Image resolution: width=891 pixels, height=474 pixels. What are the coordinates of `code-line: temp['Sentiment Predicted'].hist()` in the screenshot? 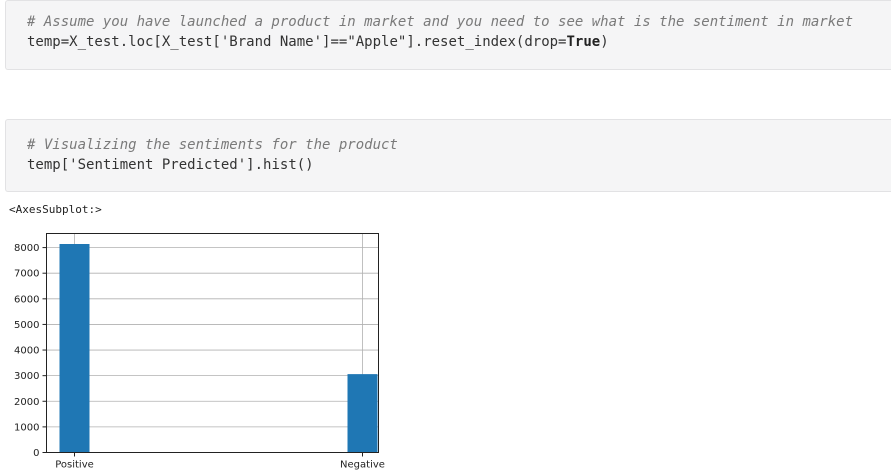 It's located at (170, 165).